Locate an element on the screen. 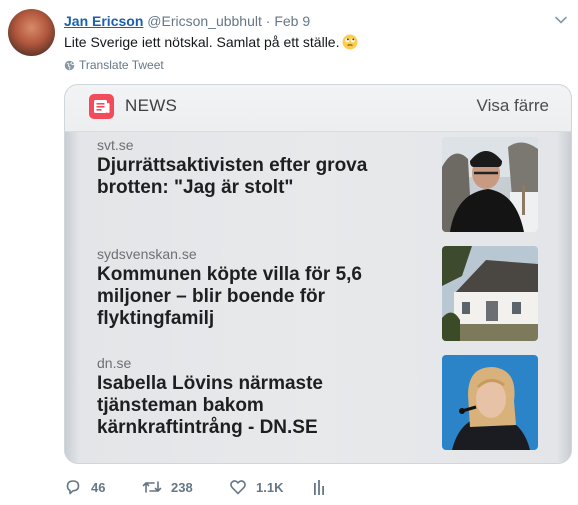 The image size is (578, 505). news-card-header: NEWS Visa färre is located at coordinates (318, 108).